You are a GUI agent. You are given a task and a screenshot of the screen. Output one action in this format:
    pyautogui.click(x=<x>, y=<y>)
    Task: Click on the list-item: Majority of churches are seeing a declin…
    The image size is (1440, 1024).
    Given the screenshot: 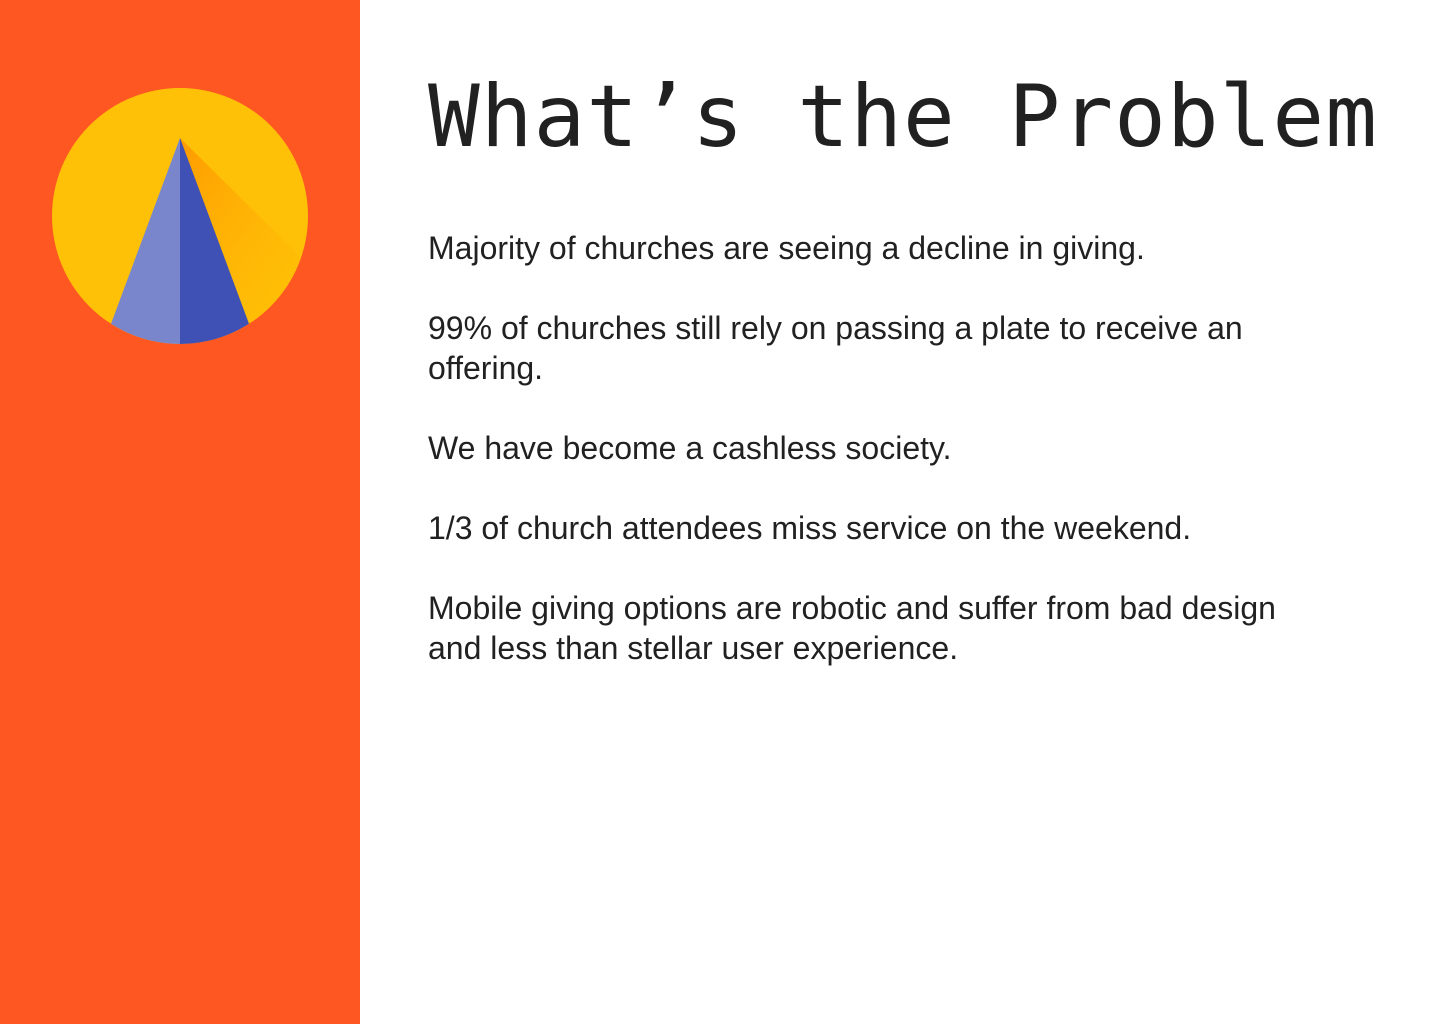 What is the action you would take?
    pyautogui.click(x=786, y=248)
    